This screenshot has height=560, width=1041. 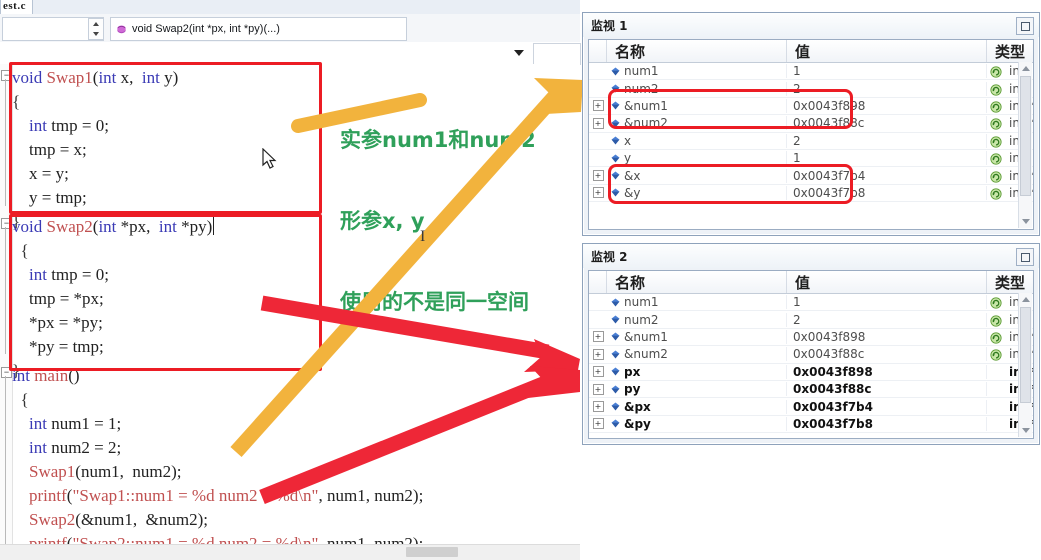 I want to click on chevron-down-icon, so click(x=519, y=53).